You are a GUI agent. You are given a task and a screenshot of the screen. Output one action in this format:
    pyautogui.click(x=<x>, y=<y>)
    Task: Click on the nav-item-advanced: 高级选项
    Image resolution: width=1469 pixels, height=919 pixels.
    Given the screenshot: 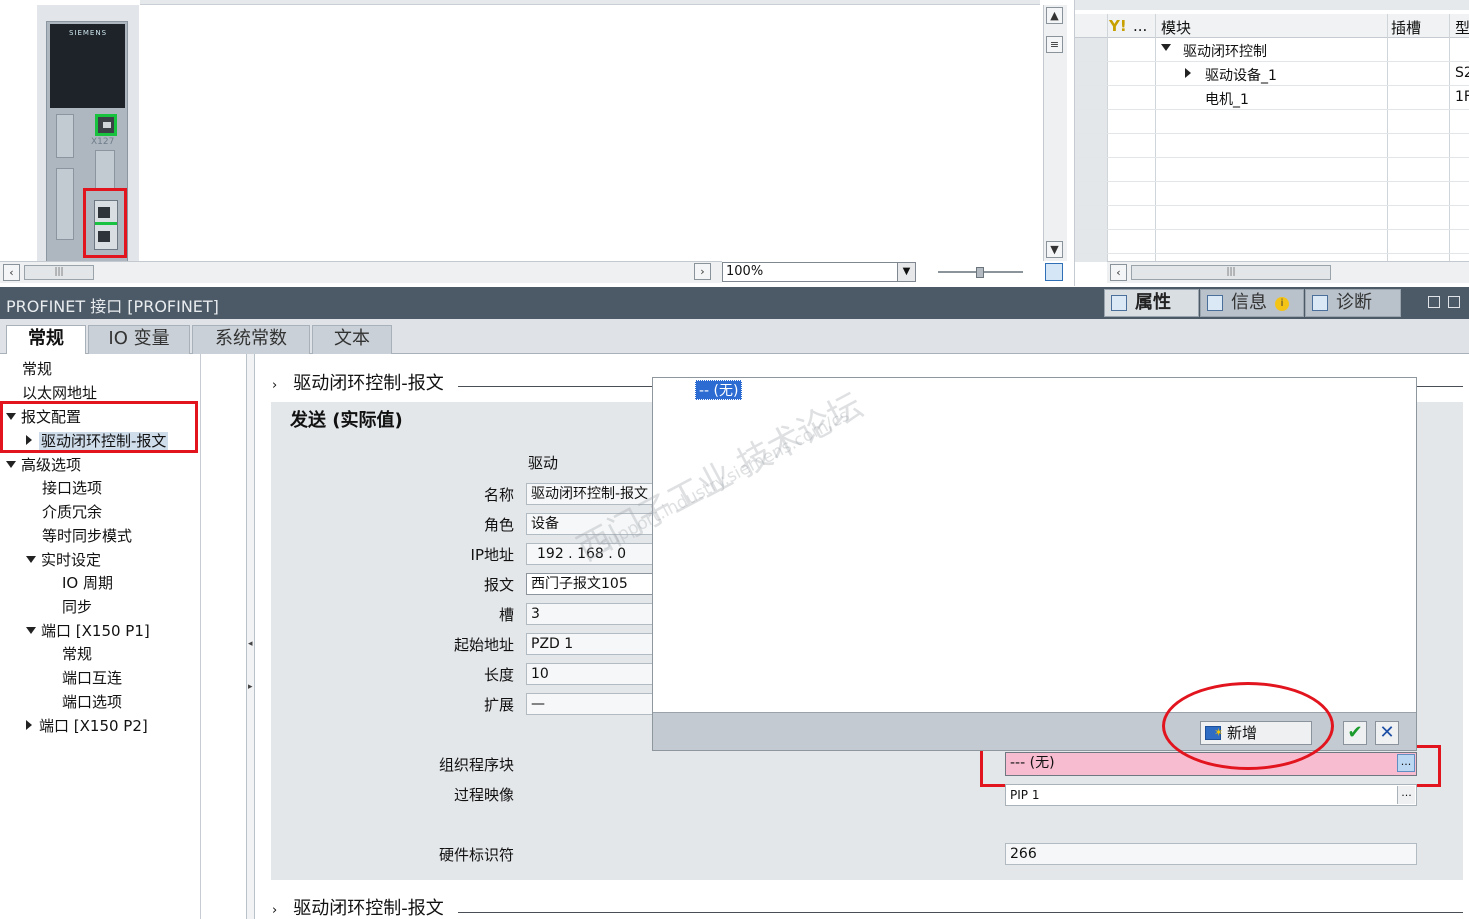 What is the action you would take?
    pyautogui.click(x=43, y=464)
    